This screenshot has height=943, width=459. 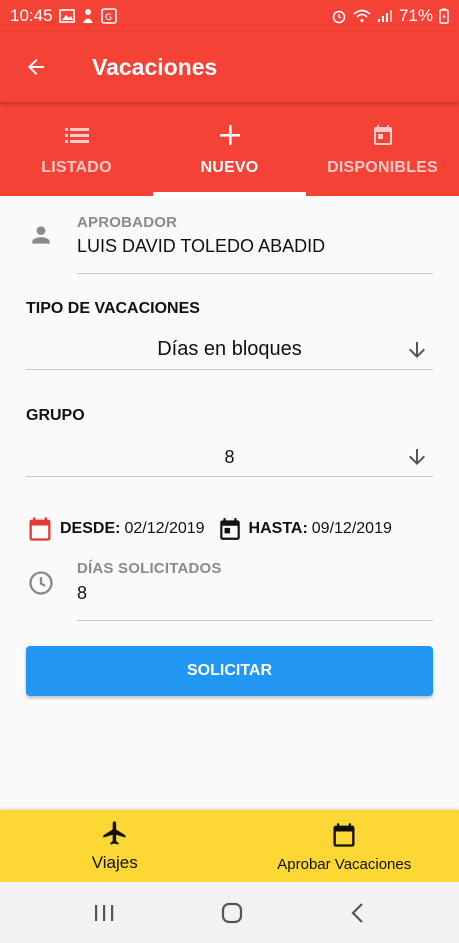 I want to click on tab-bar: LISTADO NUEVO DISPONIBLES, so click(x=229, y=149).